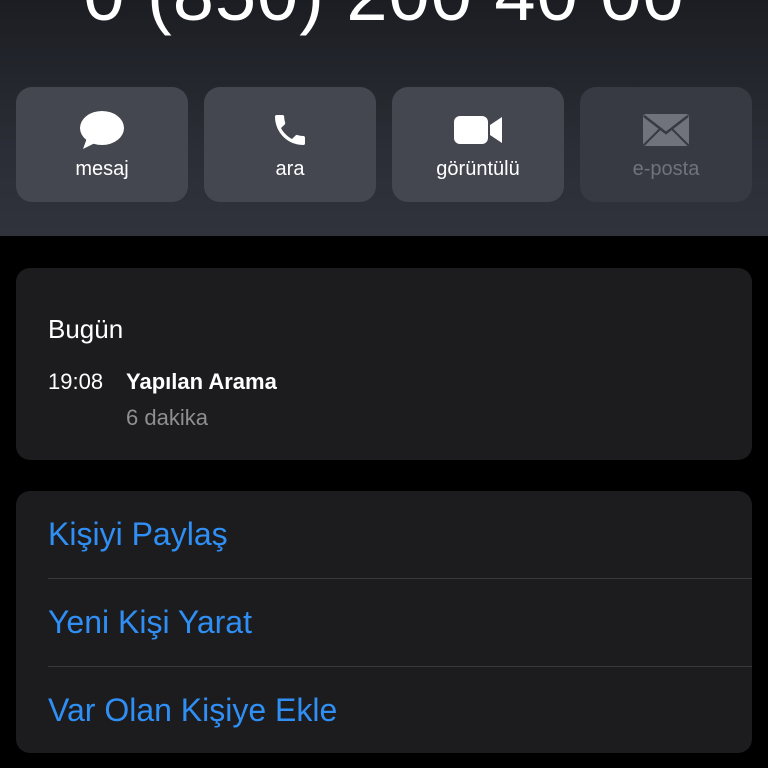  Describe the element at coordinates (666, 169) in the screenshot. I see `email-label: e-posta` at that location.